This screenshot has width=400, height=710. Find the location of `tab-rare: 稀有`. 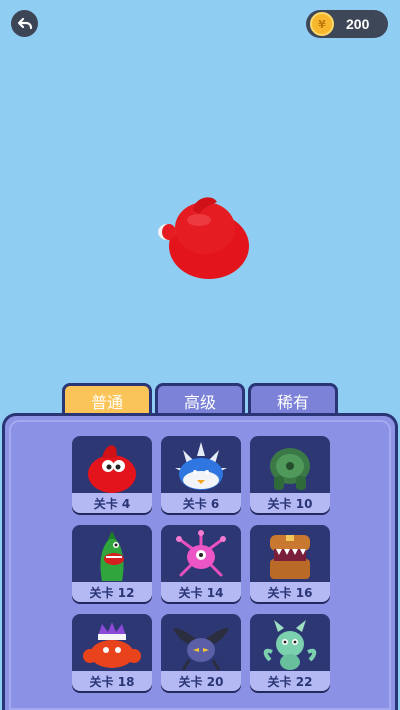

tab-rare: 稀有 is located at coordinates (293, 399).